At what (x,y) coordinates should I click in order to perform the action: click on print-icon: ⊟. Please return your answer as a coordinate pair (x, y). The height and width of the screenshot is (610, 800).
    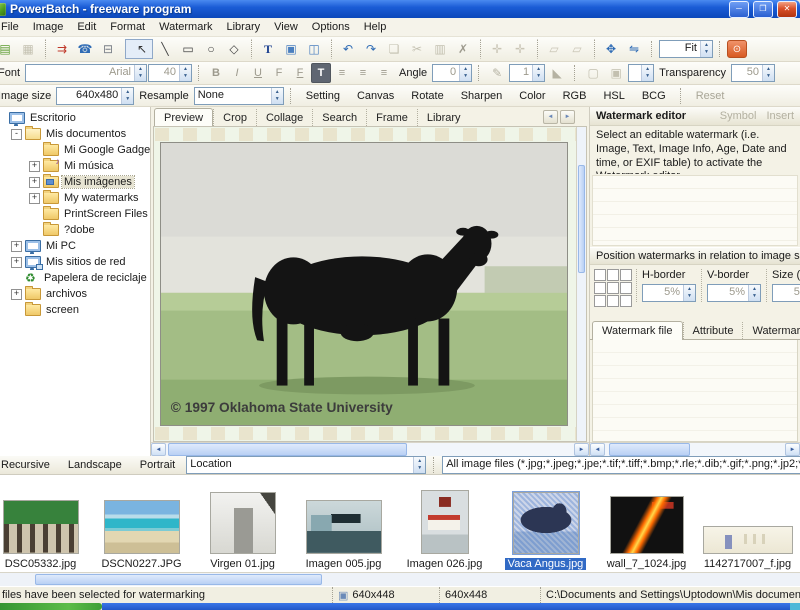
    Looking at the image, I should click on (108, 49).